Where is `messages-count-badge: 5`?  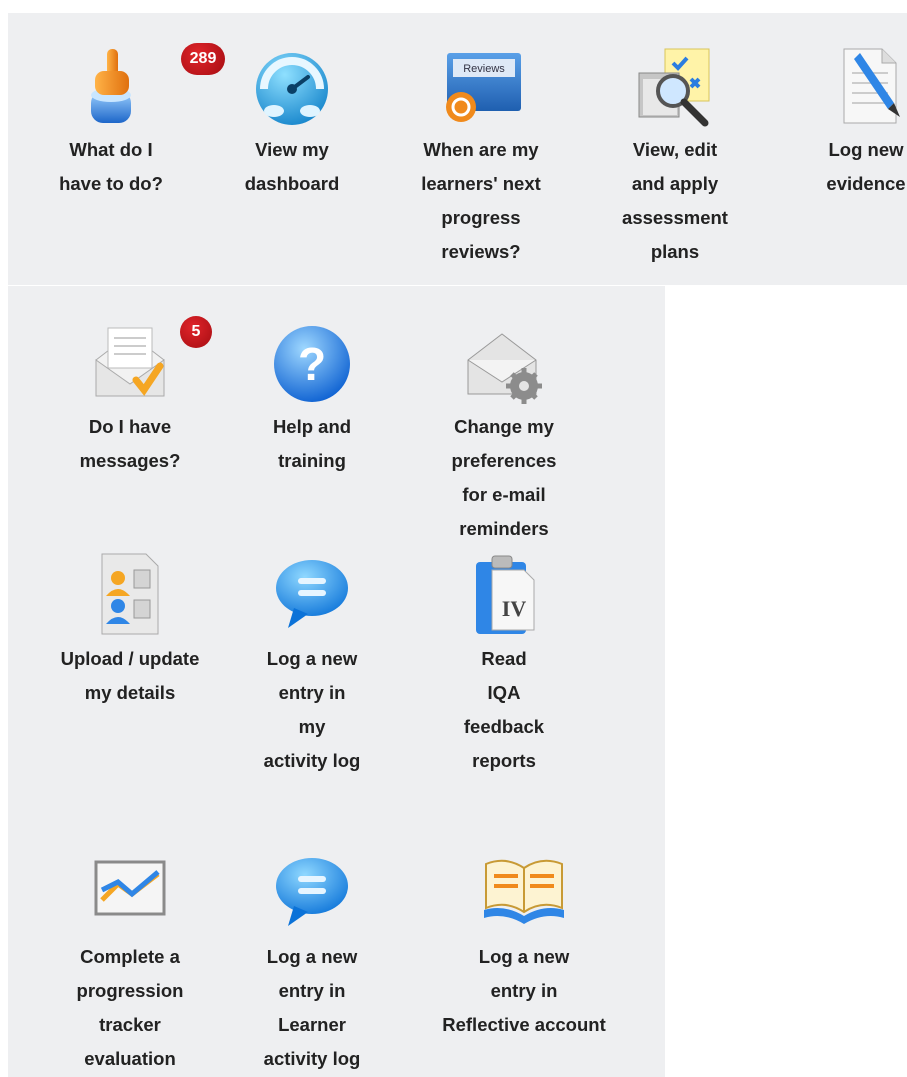
messages-count-badge: 5 is located at coordinates (196, 332).